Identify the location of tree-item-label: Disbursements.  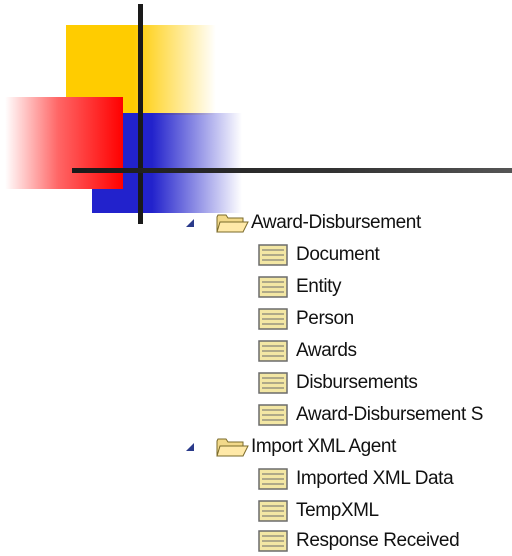
(357, 382).